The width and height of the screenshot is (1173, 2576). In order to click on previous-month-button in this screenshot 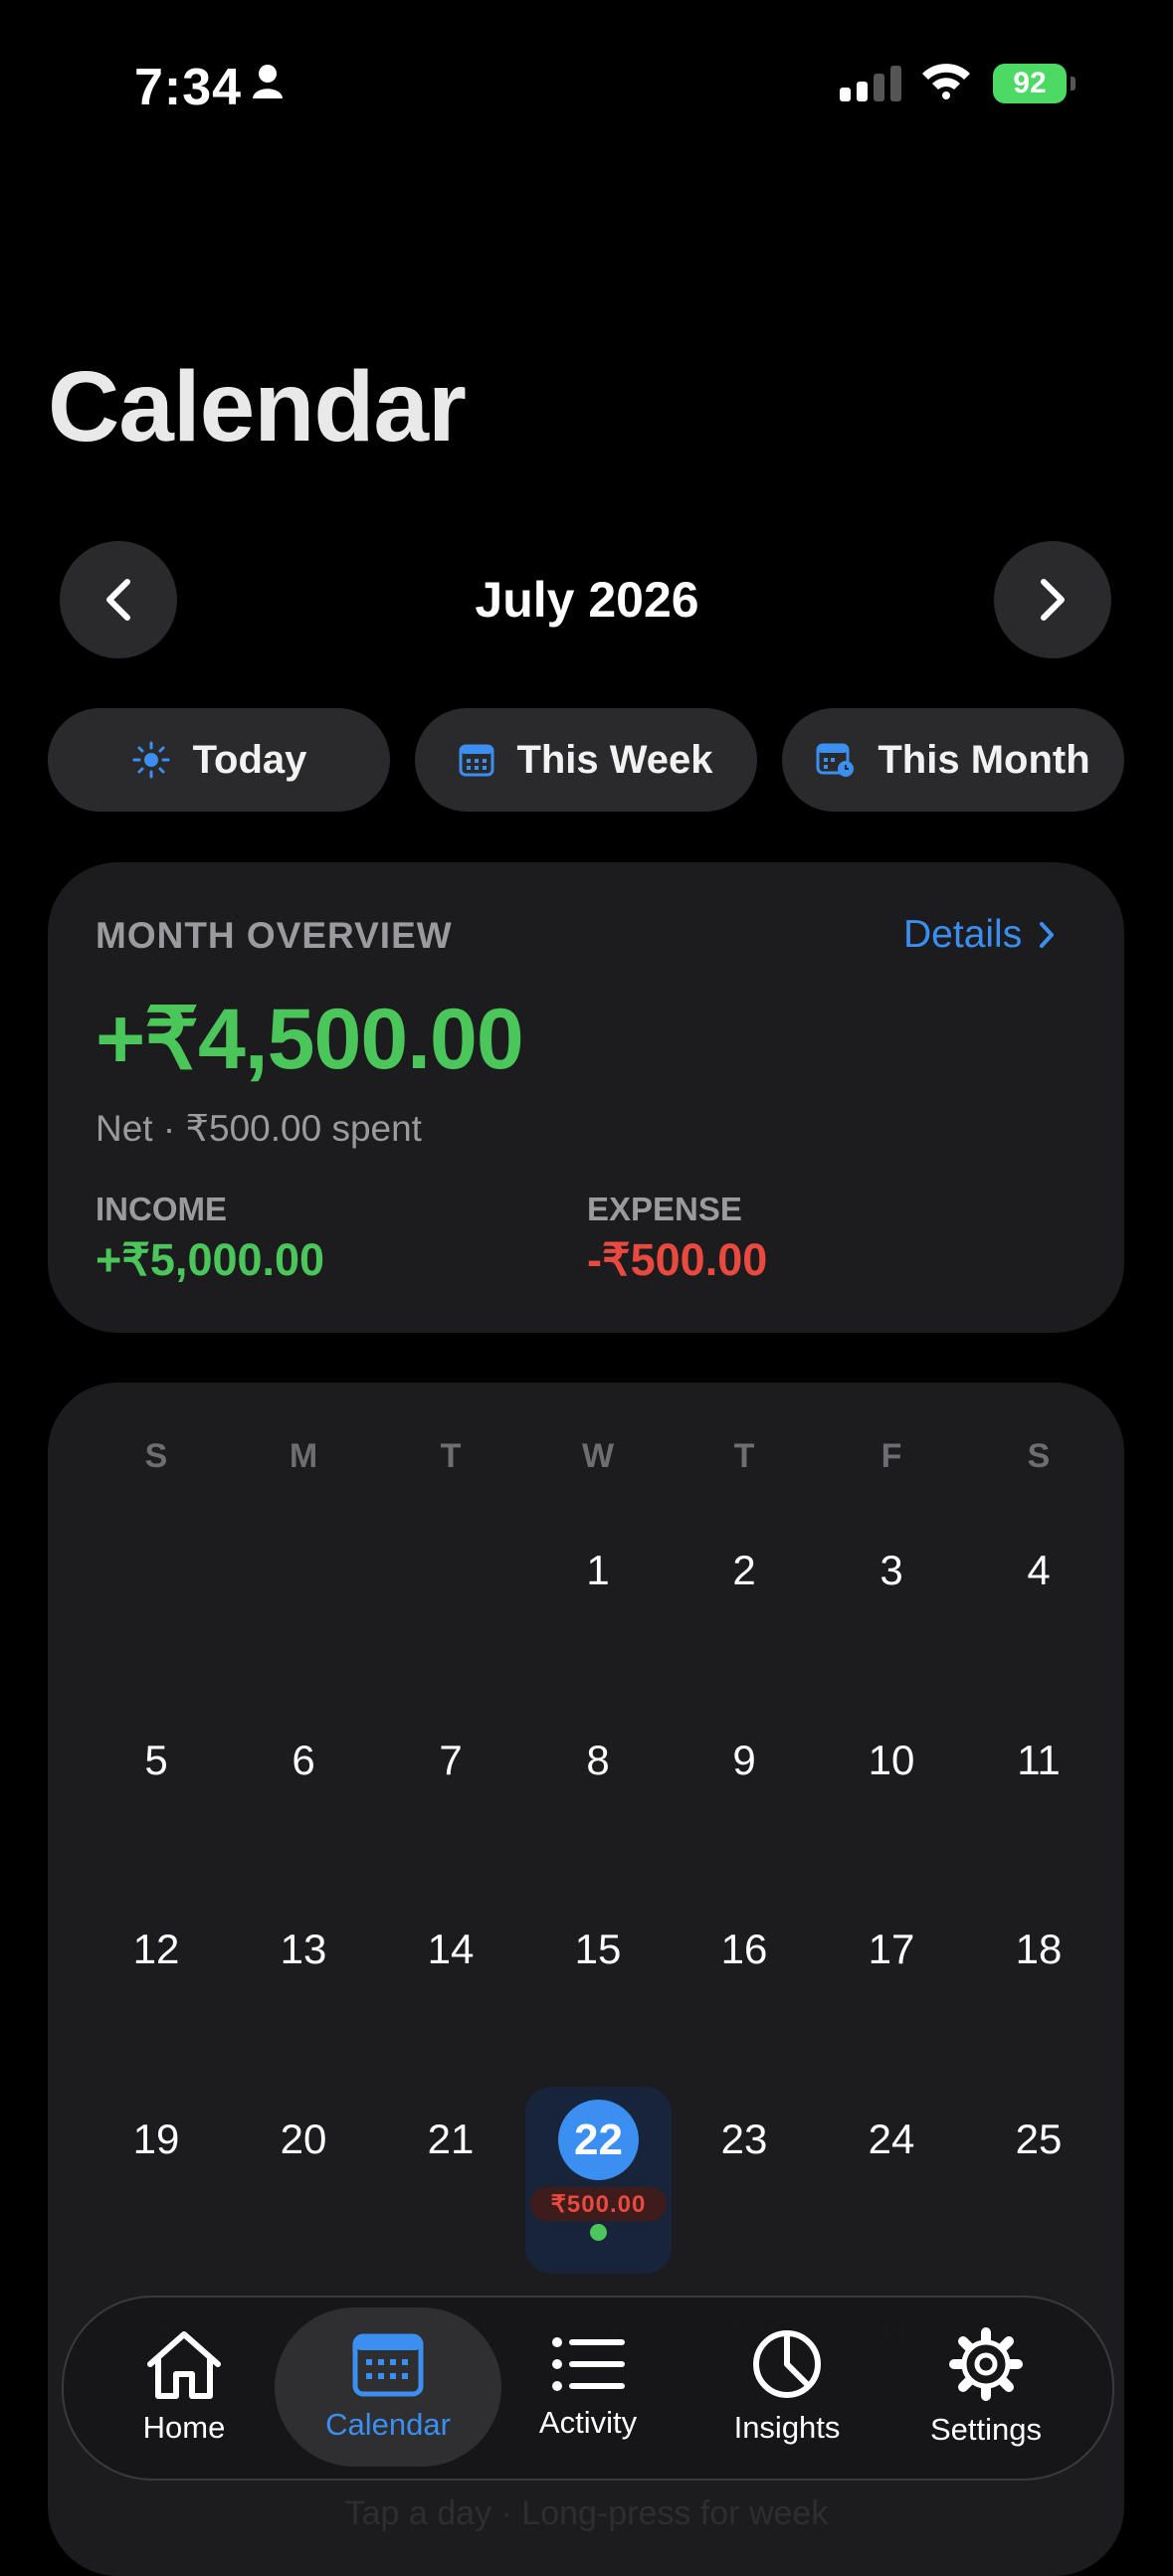, I will do `click(119, 599)`.